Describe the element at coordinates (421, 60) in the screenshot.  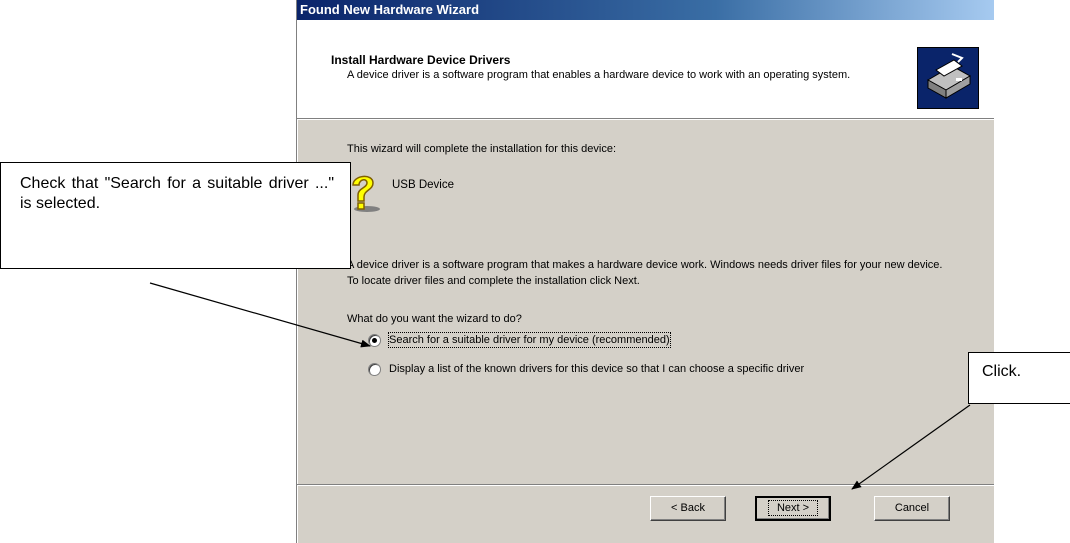
I see `header-title: Install Hardware Device Drivers` at that location.